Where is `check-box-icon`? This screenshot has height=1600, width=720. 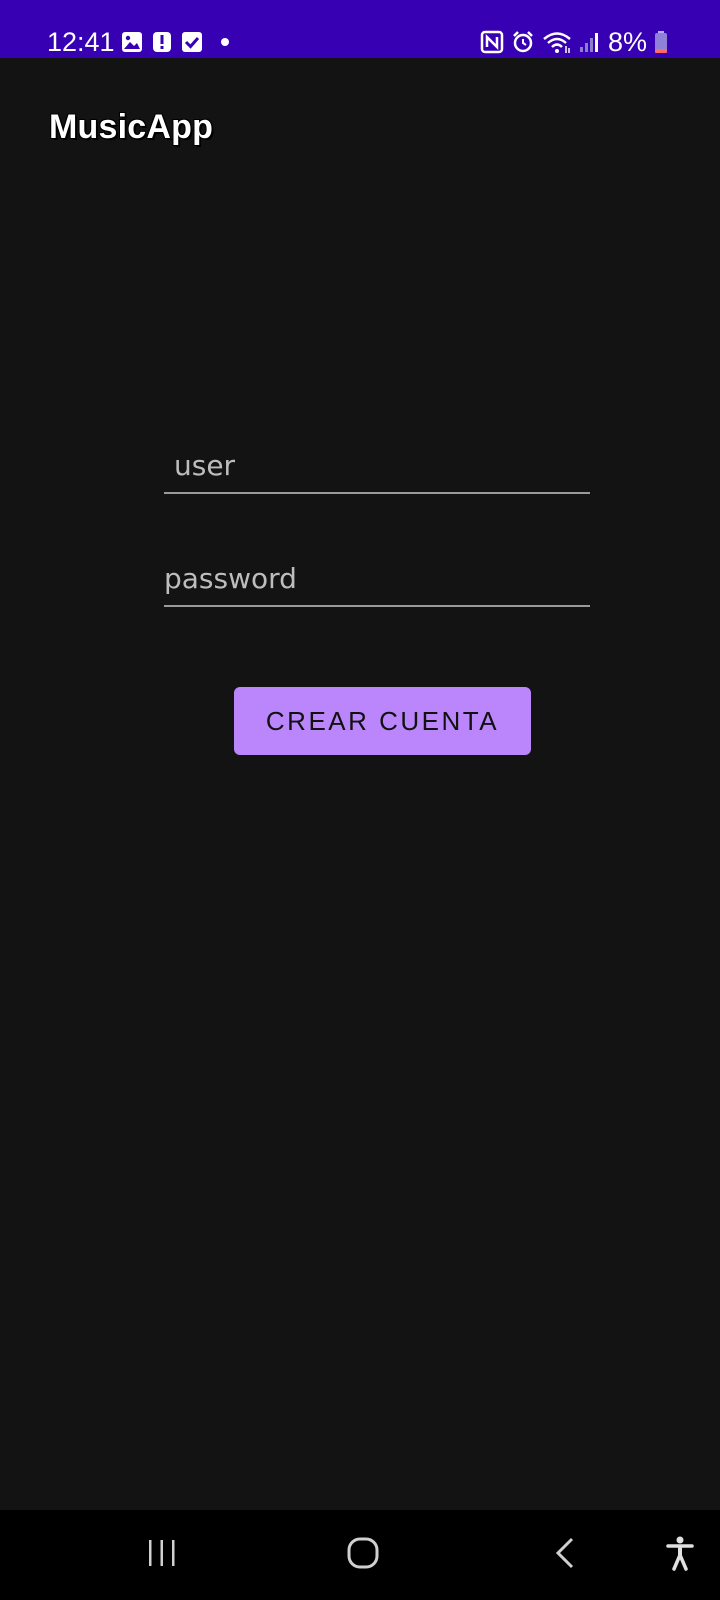 check-box-icon is located at coordinates (192, 42).